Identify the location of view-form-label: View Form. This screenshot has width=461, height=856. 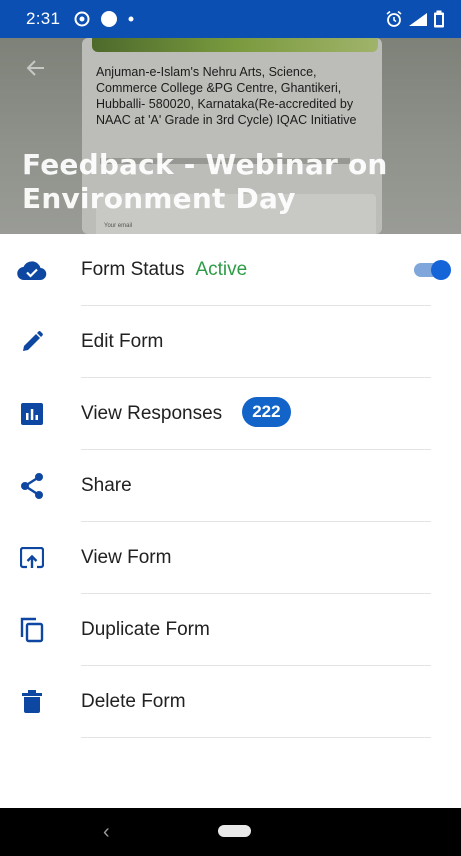
(126, 557).